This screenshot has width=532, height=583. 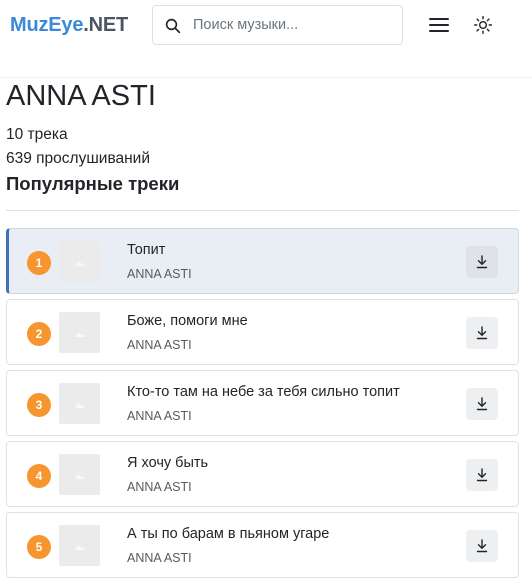 What do you see at coordinates (228, 534) in the screenshot?
I see `track-title: А ты по барам в пьяном угаре` at bounding box center [228, 534].